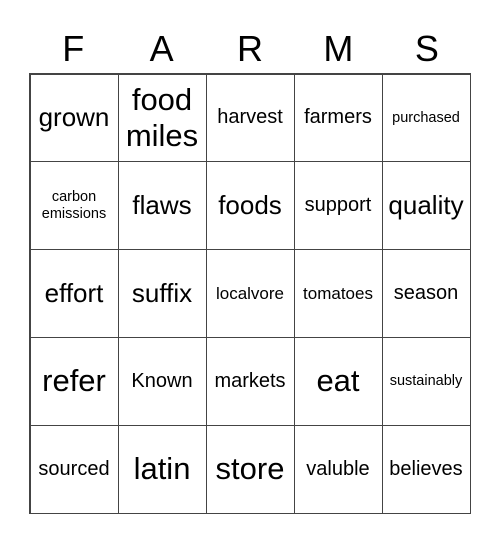 The image size is (500, 544). I want to click on bingo-cell: Known, so click(162, 381).